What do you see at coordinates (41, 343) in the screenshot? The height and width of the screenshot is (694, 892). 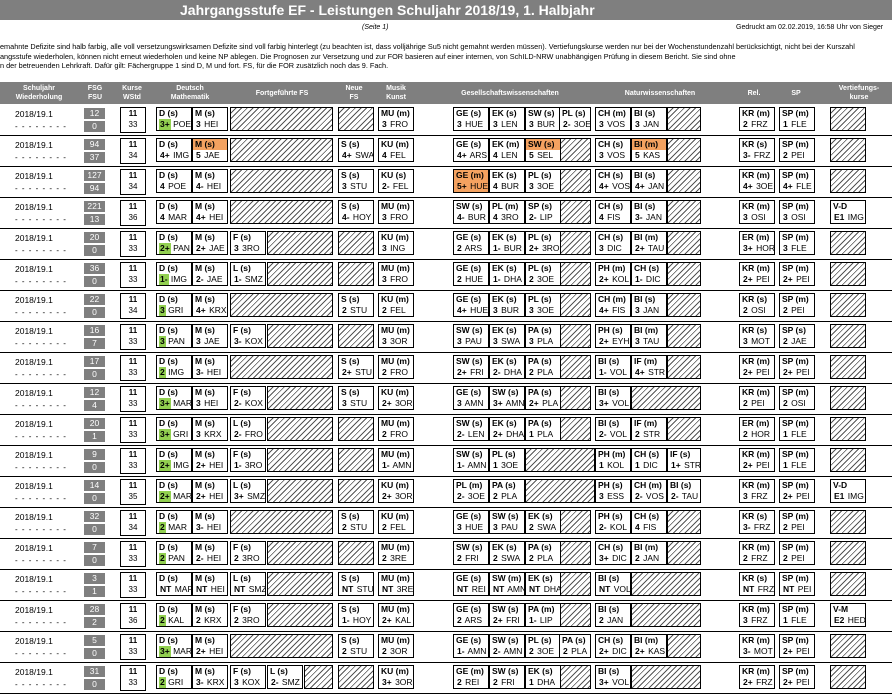 I see `row-wiederholung: - - - - - - - -` at bounding box center [41, 343].